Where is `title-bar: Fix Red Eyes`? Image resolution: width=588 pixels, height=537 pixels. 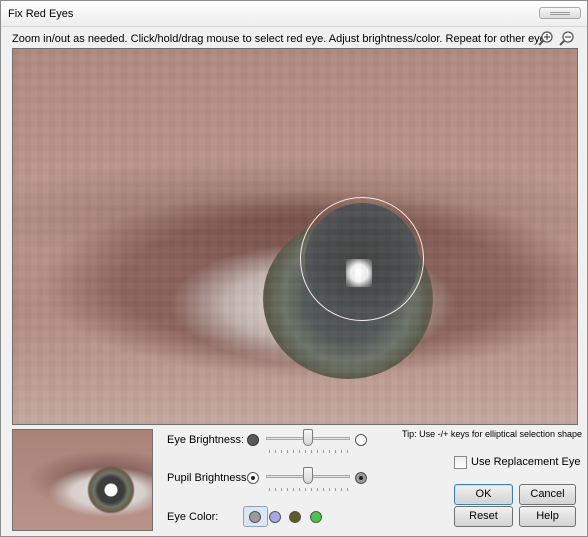
title-bar: Fix Red Eyes is located at coordinates (294, 14).